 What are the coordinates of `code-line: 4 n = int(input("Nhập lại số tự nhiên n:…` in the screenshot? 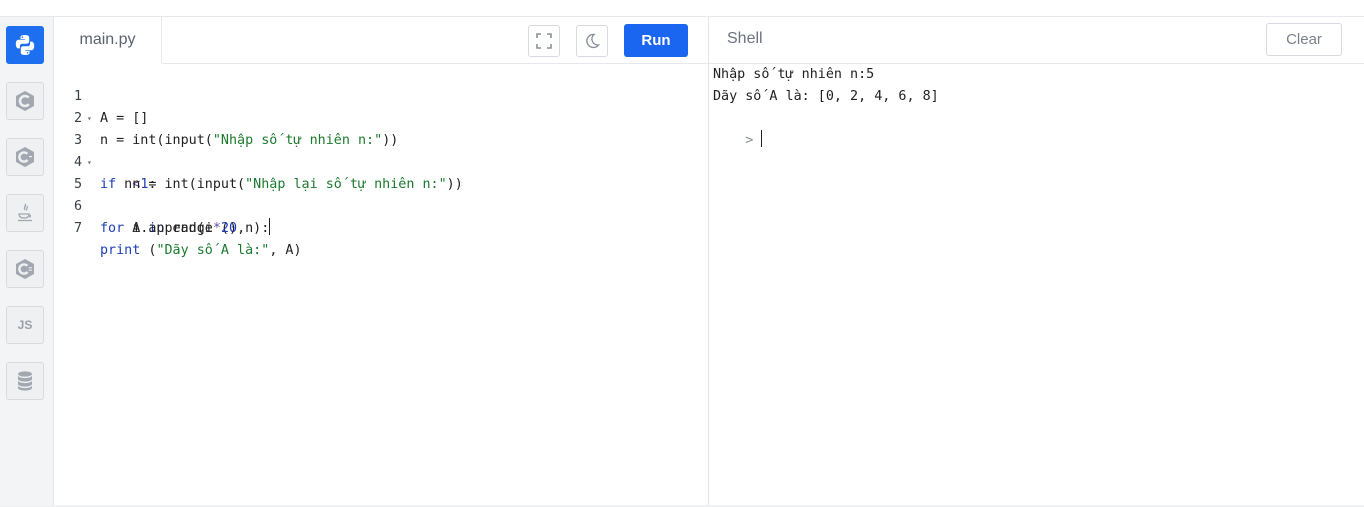 It's located at (381, 161).